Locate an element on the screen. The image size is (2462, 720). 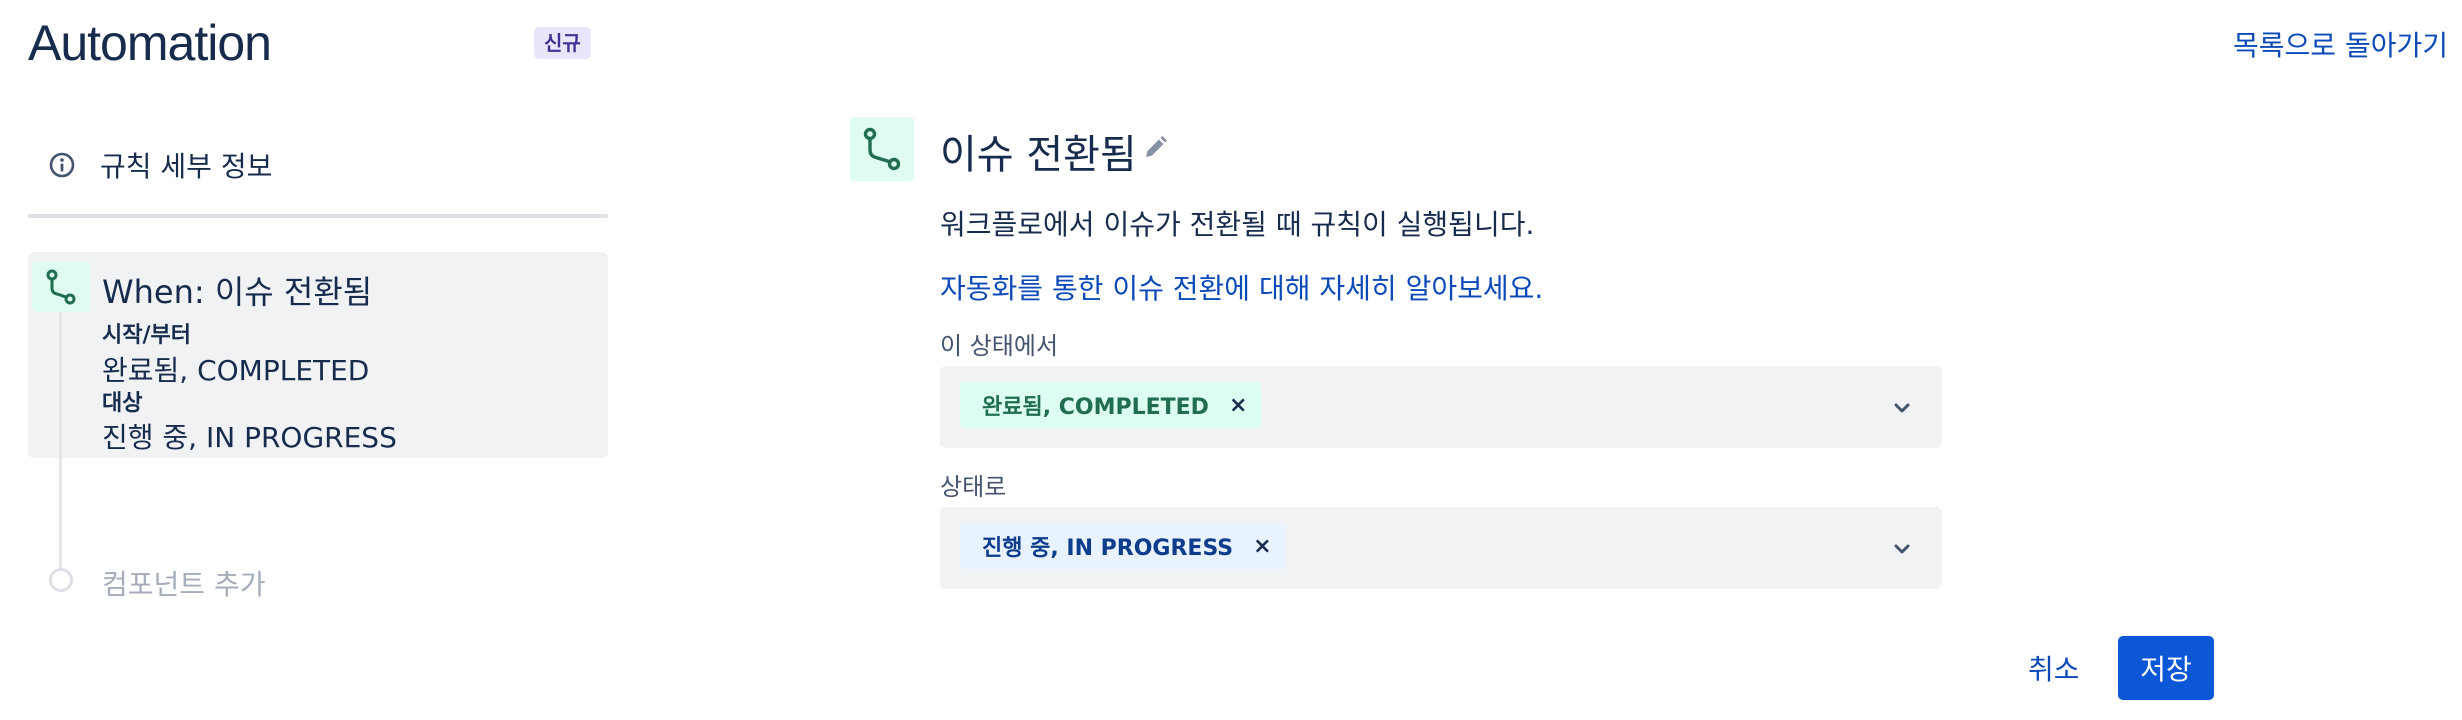
chip-label: 진행 중, IN PROGRESS is located at coordinates (1108, 548).